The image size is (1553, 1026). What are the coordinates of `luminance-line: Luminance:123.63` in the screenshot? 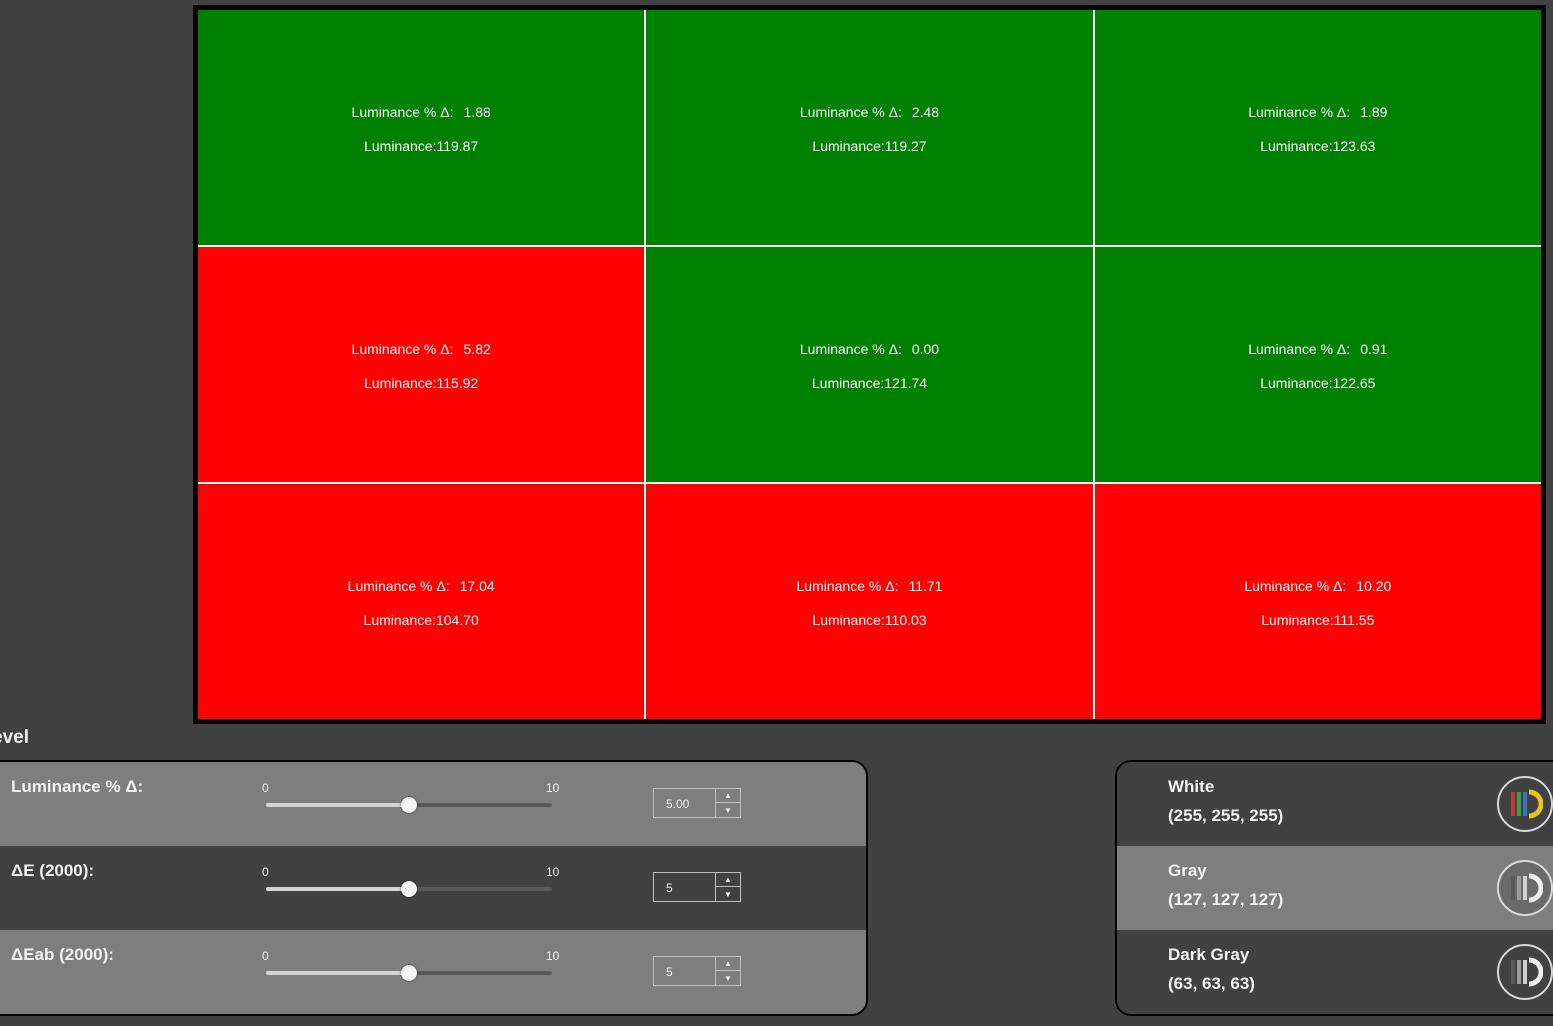 It's located at (1317, 146).